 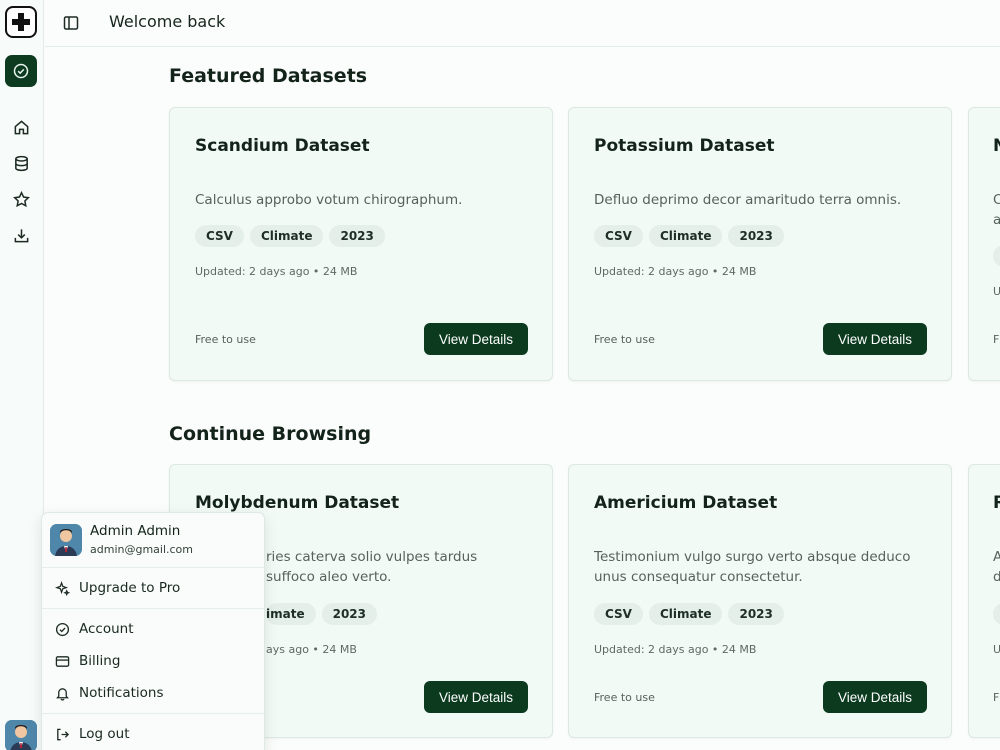 What do you see at coordinates (311, 649) in the screenshot?
I see `card-meta: ays ago • 24 MB` at bounding box center [311, 649].